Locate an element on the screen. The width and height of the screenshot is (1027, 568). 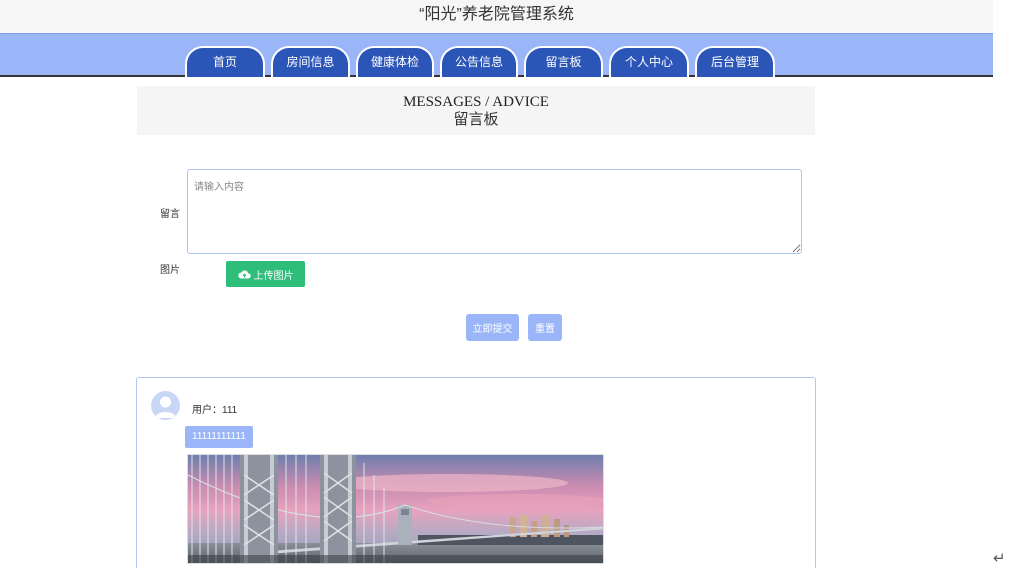
message-user: 用户：111 is located at coordinates (215, 410).